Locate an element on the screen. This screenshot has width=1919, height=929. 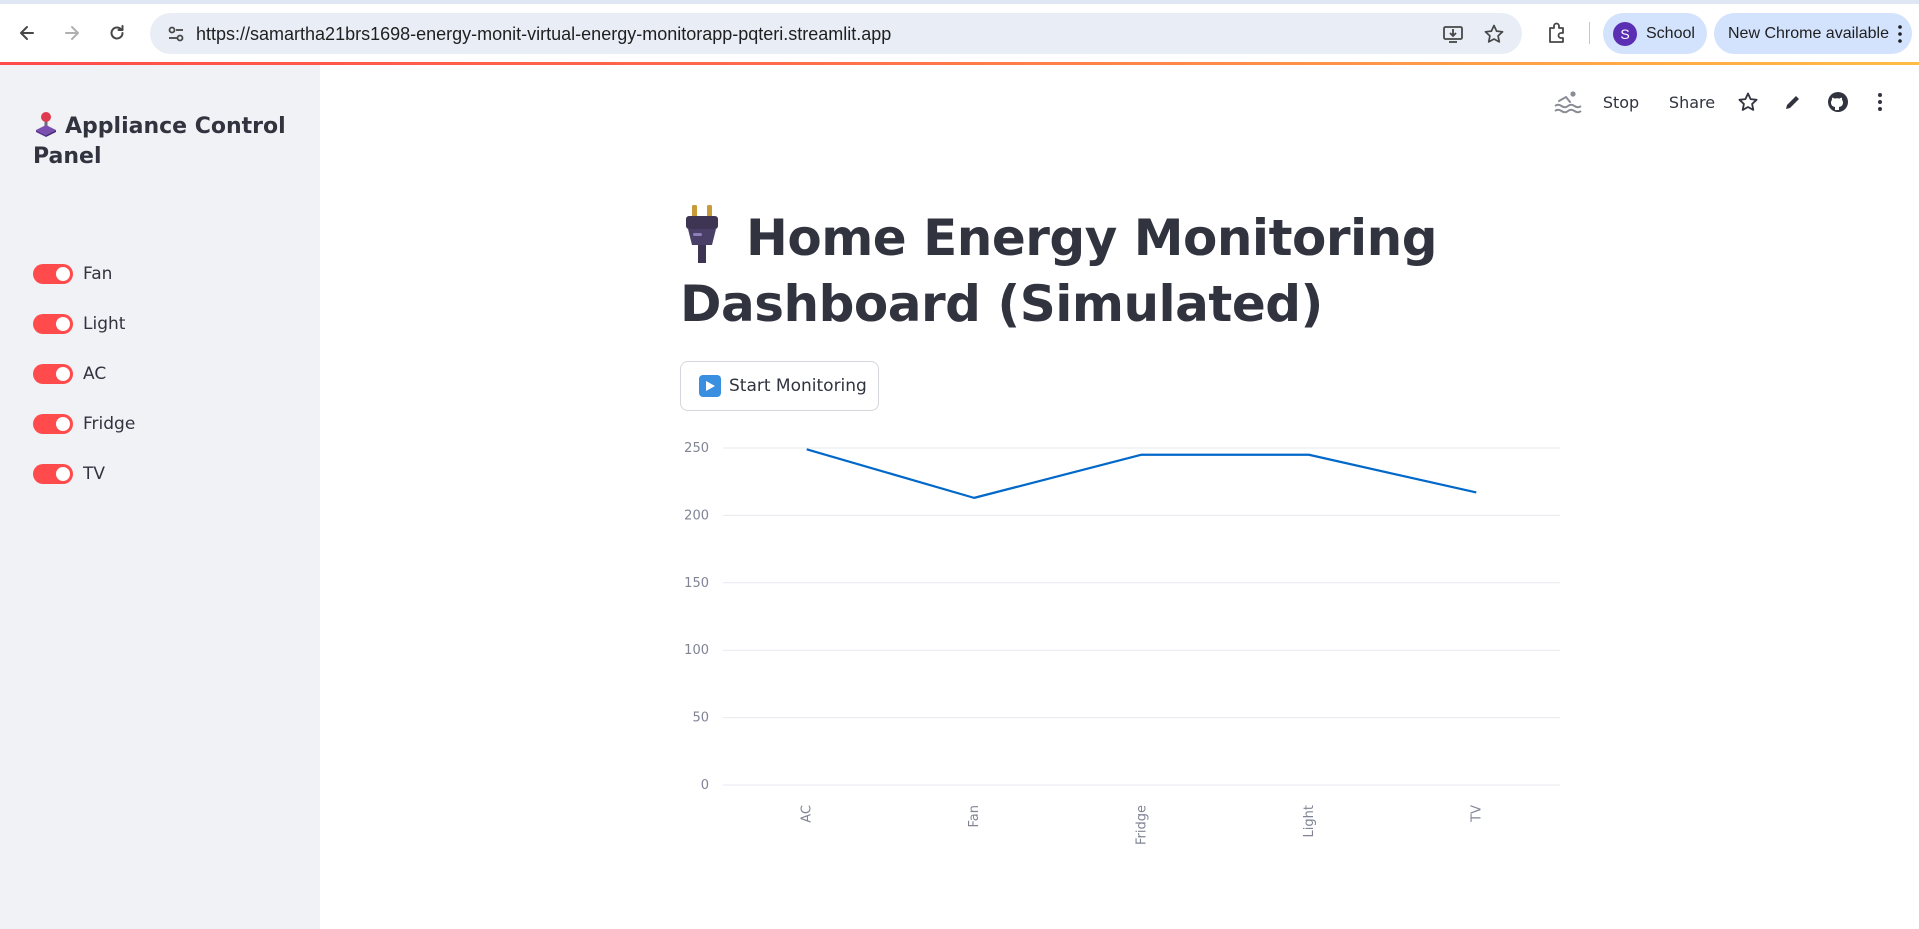
main-menu-button is located at coordinates (1880, 102).